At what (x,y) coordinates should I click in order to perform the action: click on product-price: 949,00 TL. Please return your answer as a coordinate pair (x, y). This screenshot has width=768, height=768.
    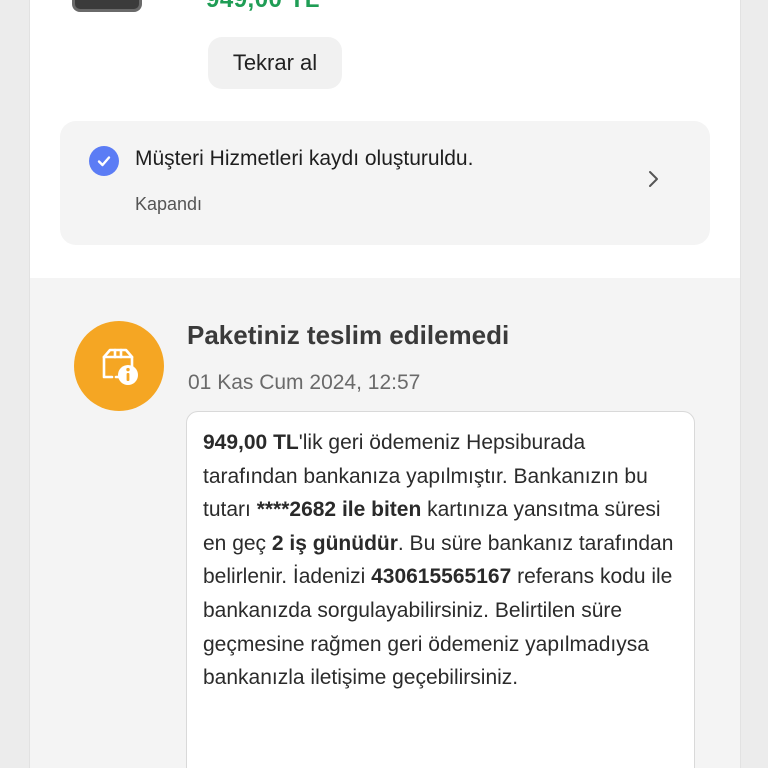
    Looking at the image, I should click on (263, 7).